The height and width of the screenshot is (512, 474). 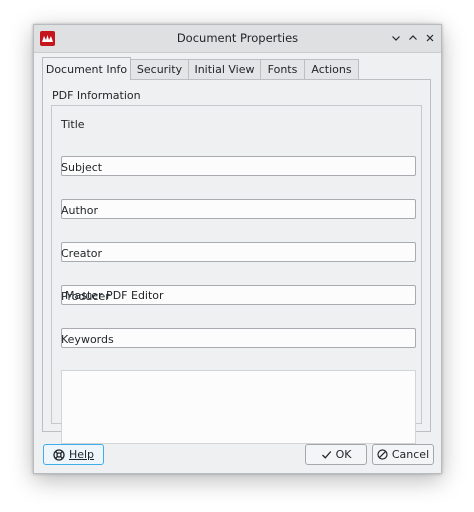 I want to click on close-button, so click(x=430, y=38).